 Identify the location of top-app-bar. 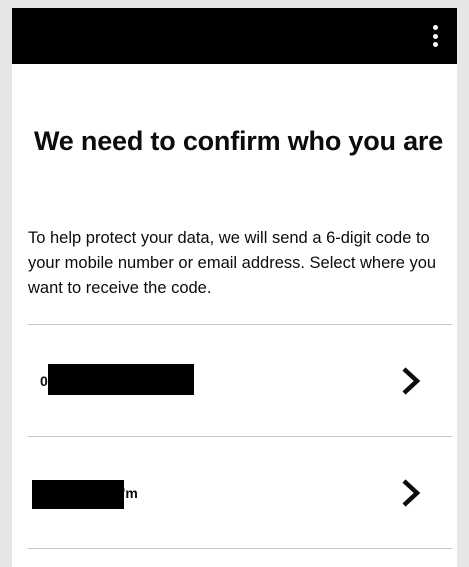
(234, 36).